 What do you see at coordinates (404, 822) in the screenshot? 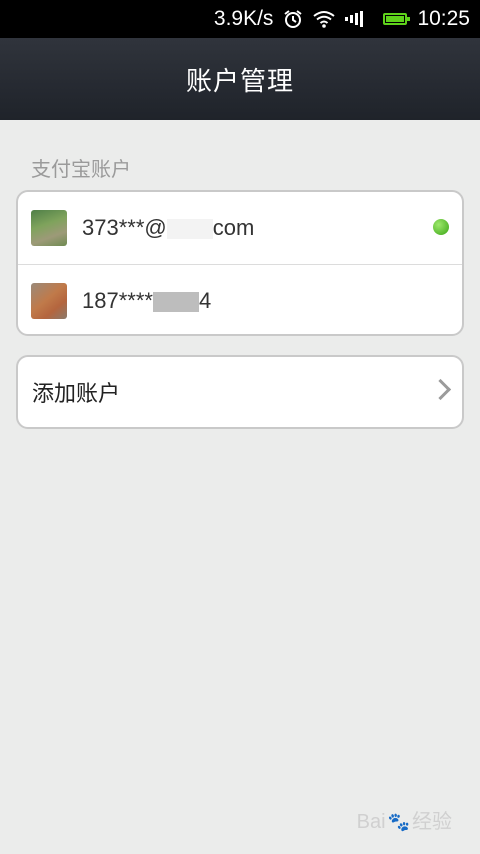
I see `watermark: Bai 🐾 经验` at bounding box center [404, 822].